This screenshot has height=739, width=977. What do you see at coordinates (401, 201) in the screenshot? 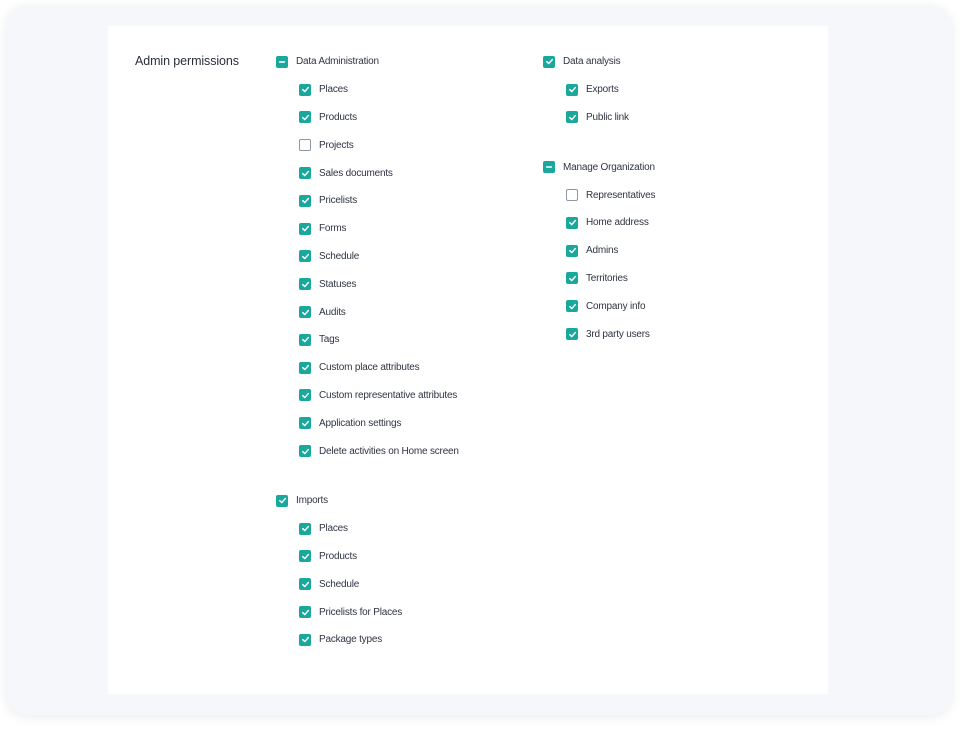
I see `permission-pricelists: Pricelists` at bounding box center [401, 201].